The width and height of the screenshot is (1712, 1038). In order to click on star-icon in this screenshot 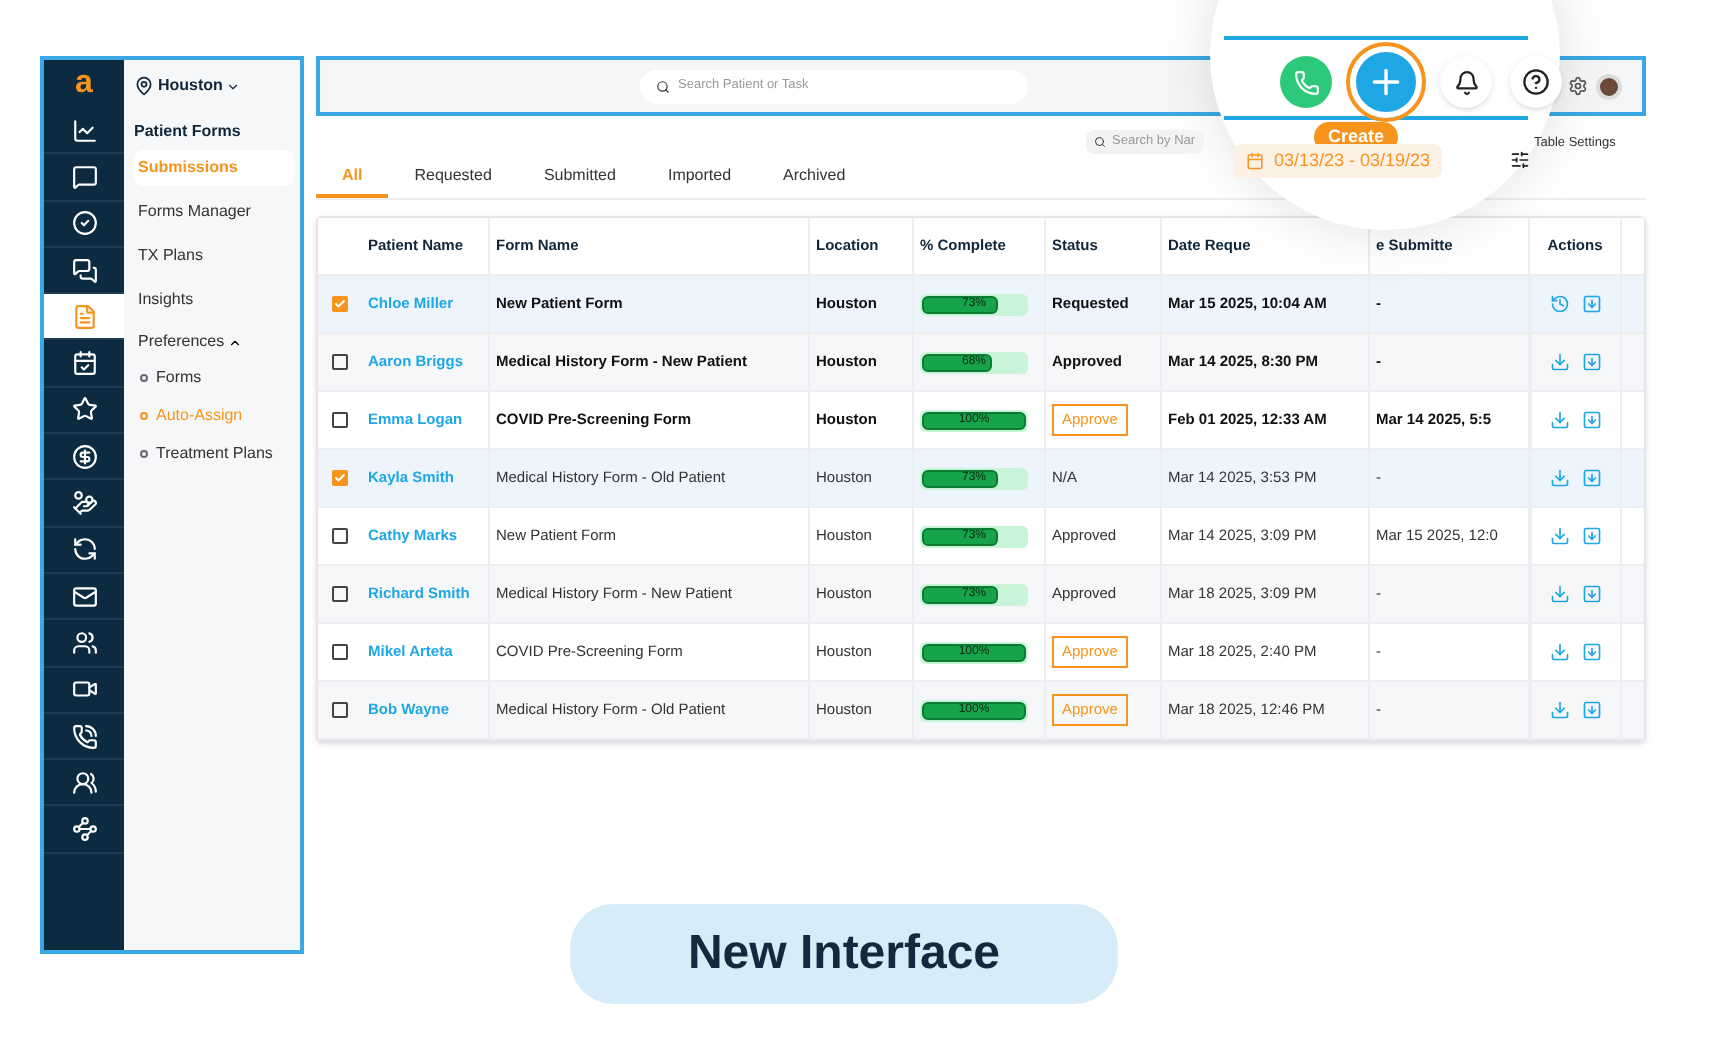, I will do `click(84, 409)`.